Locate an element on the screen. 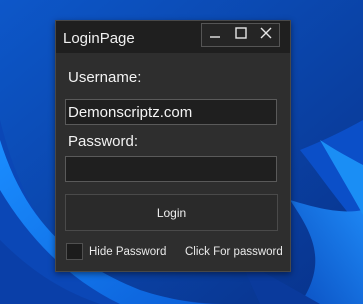  login-button-label: Login is located at coordinates (171, 212).